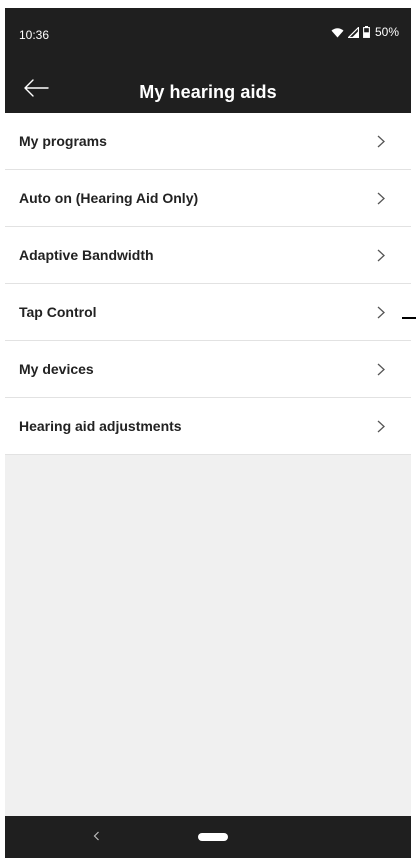 The width and height of the screenshot is (416, 858). Describe the element at coordinates (208, 141) in the screenshot. I see `menu-item-my-programs: My programs` at that location.